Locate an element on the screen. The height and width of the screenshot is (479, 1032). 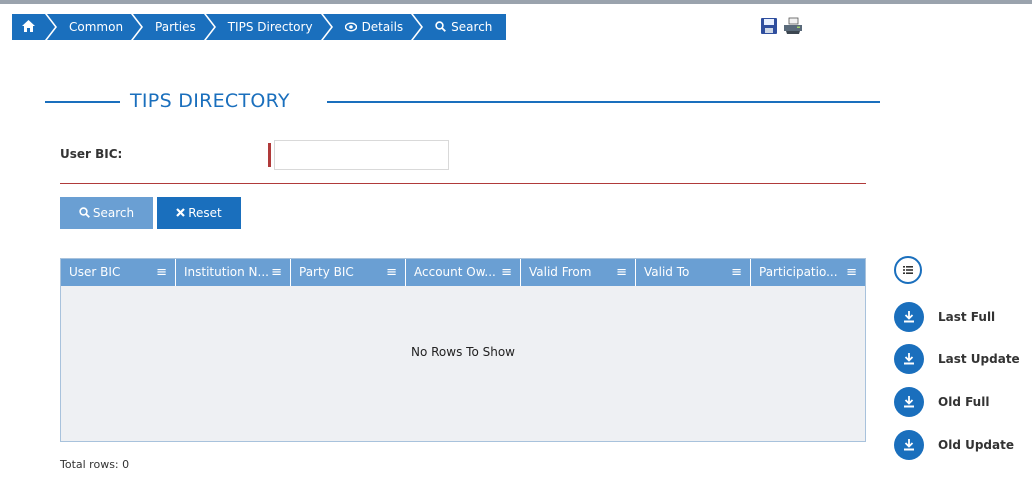
title-line-left is located at coordinates (82, 102).